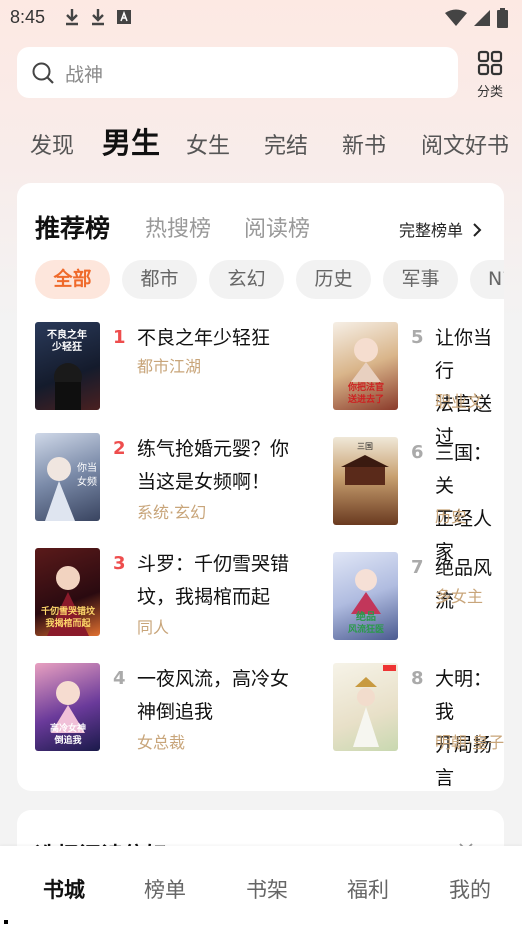 The image size is (522, 928). What do you see at coordinates (420, 279) in the screenshot?
I see `chip-military: 军事` at bounding box center [420, 279].